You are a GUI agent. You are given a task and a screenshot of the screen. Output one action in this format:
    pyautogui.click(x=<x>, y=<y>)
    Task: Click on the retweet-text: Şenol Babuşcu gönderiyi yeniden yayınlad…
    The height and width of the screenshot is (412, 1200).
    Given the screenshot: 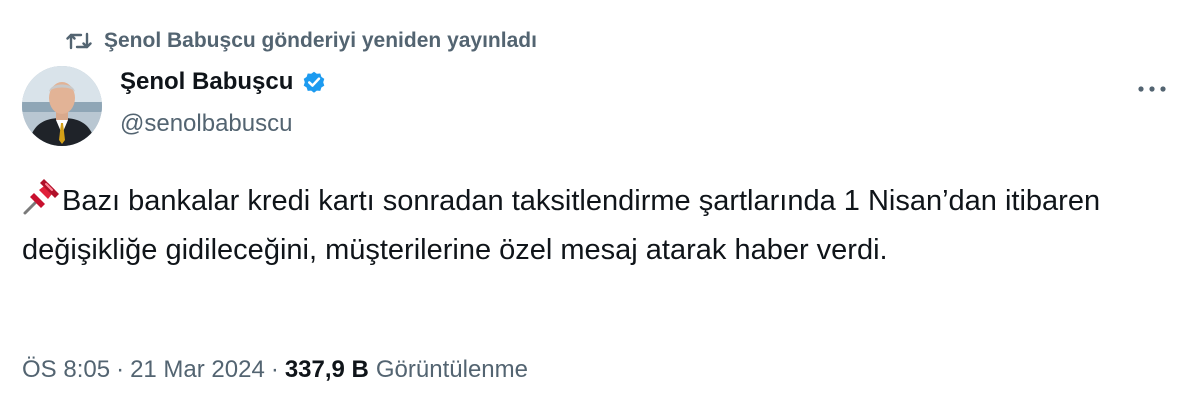 What is the action you would take?
    pyautogui.click(x=320, y=41)
    